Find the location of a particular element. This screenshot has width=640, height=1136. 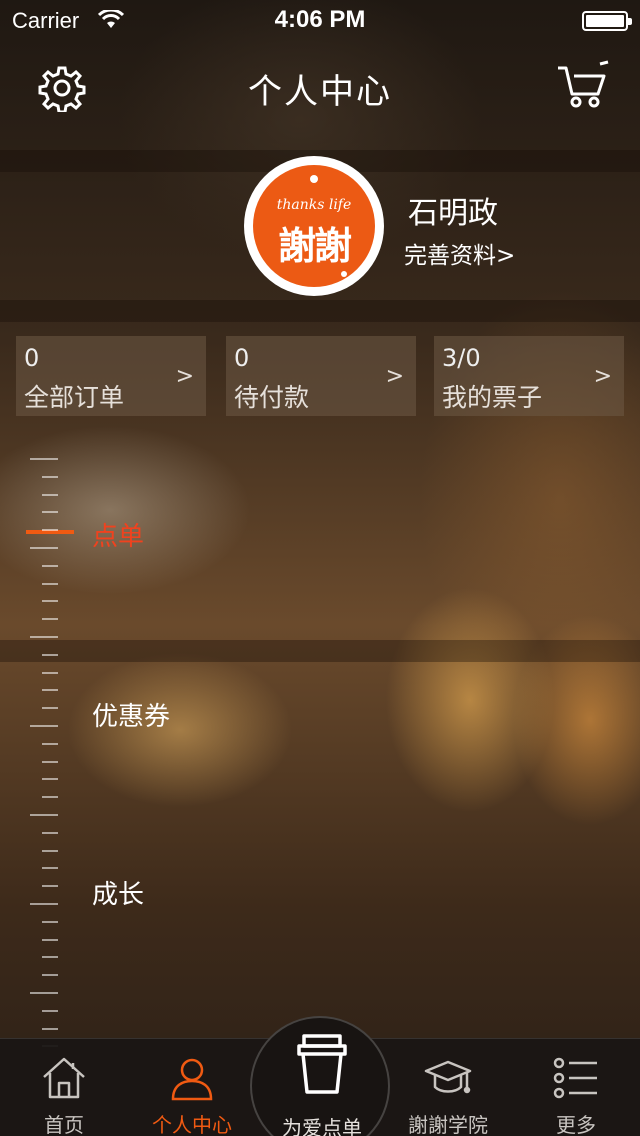

home-icon is located at coordinates (64, 1078).